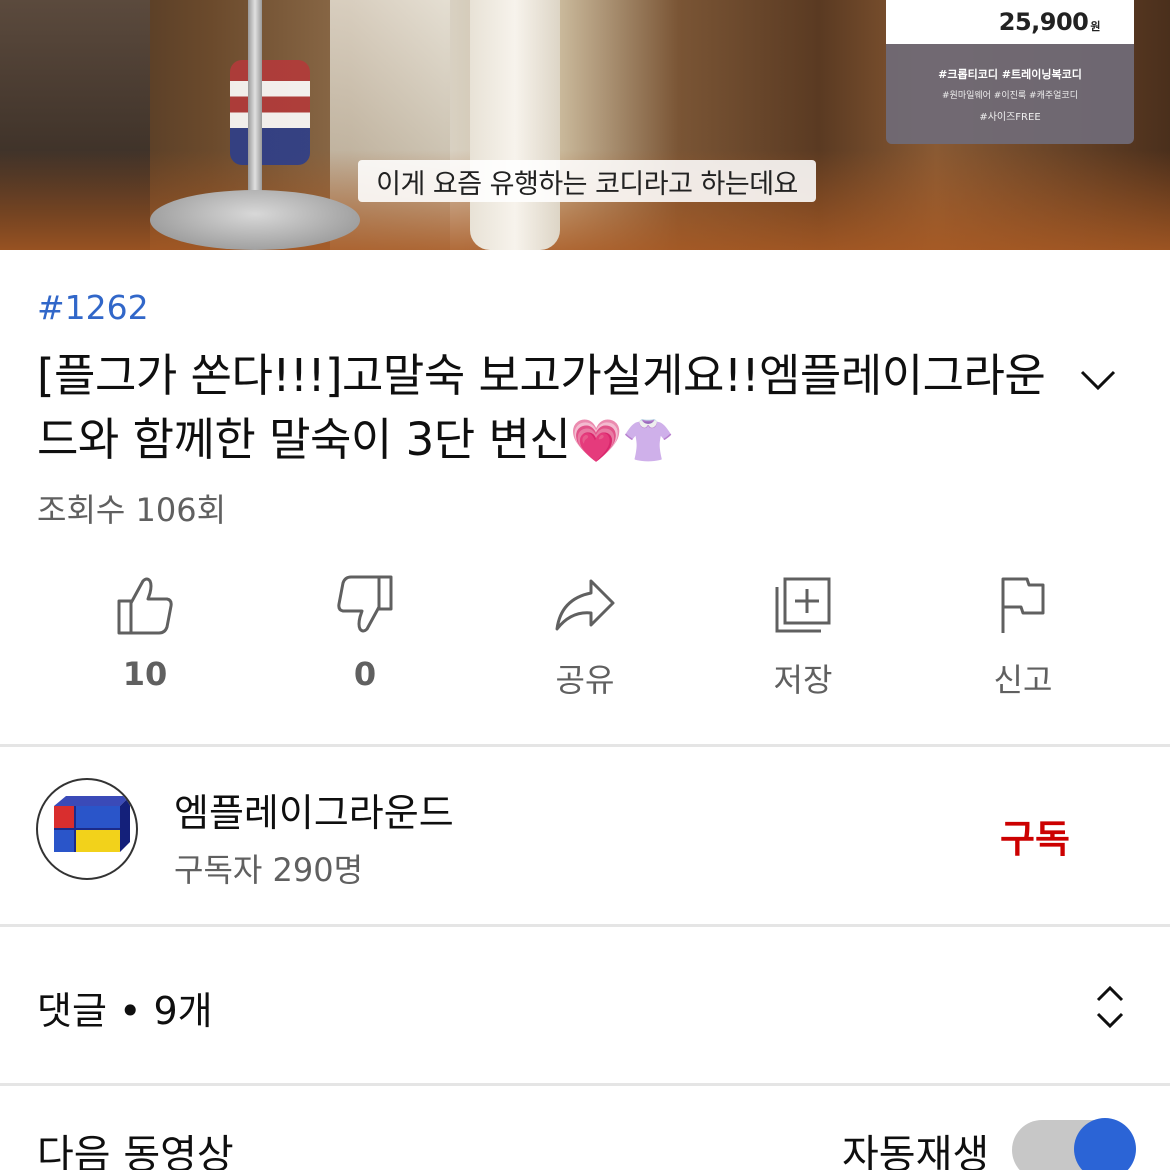  I want to click on up-next-label: 다음 동영상, so click(135, 1151).